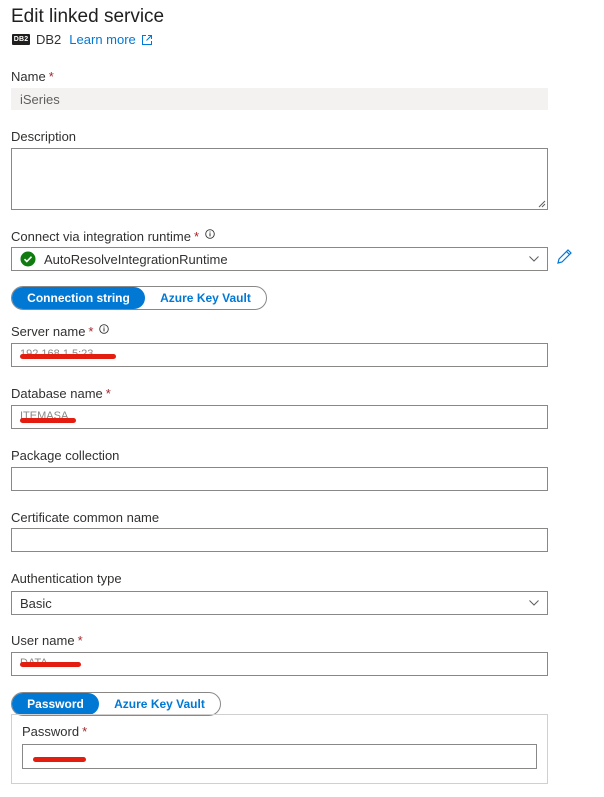 The width and height of the screenshot is (604, 797). Describe the element at coordinates (101, 236) in the screenshot. I see `runtime-label: Connect via integration runtime` at that location.